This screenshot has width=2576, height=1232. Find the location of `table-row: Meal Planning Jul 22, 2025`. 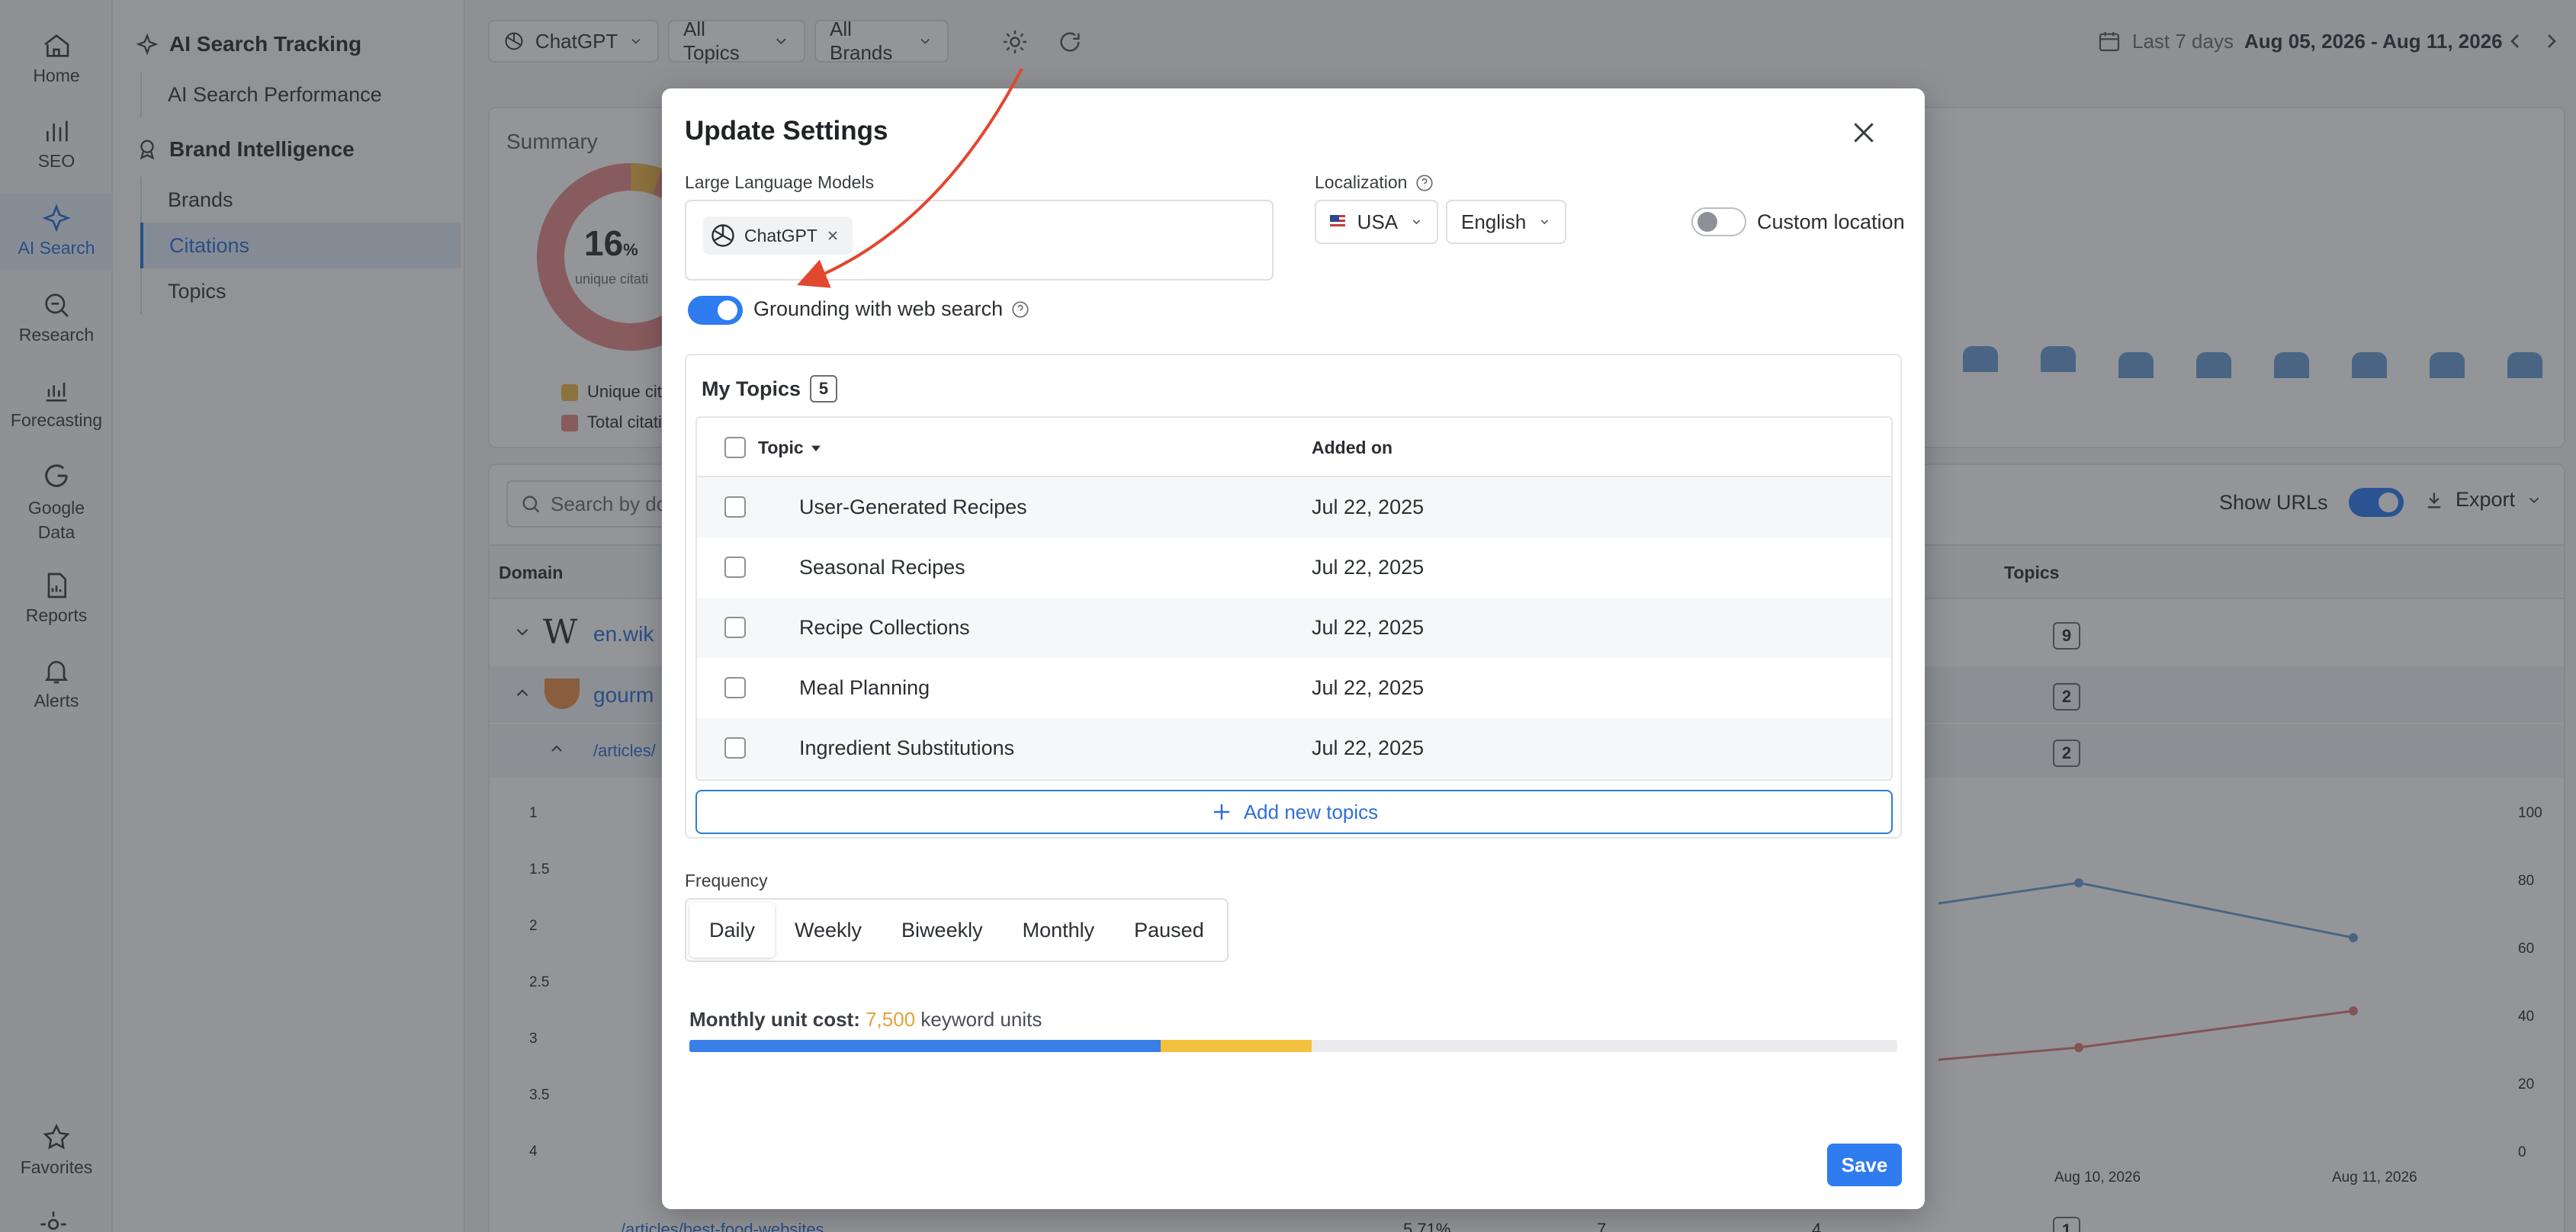

table-row: Meal Planning Jul 22, 2025 is located at coordinates (1294, 688).